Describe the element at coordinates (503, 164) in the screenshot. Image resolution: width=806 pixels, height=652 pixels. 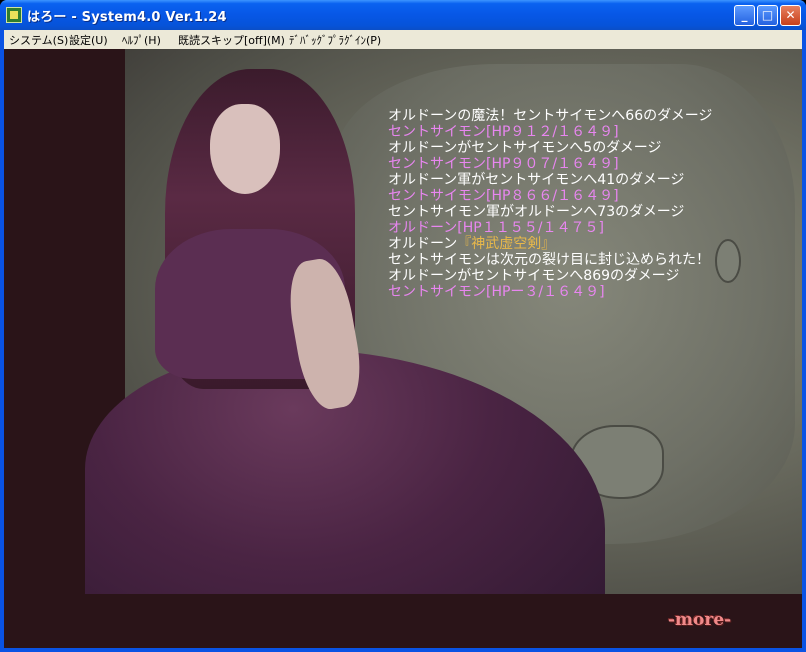
I see `log-line: セントサイモン[HP９０７/１６４９]` at that location.